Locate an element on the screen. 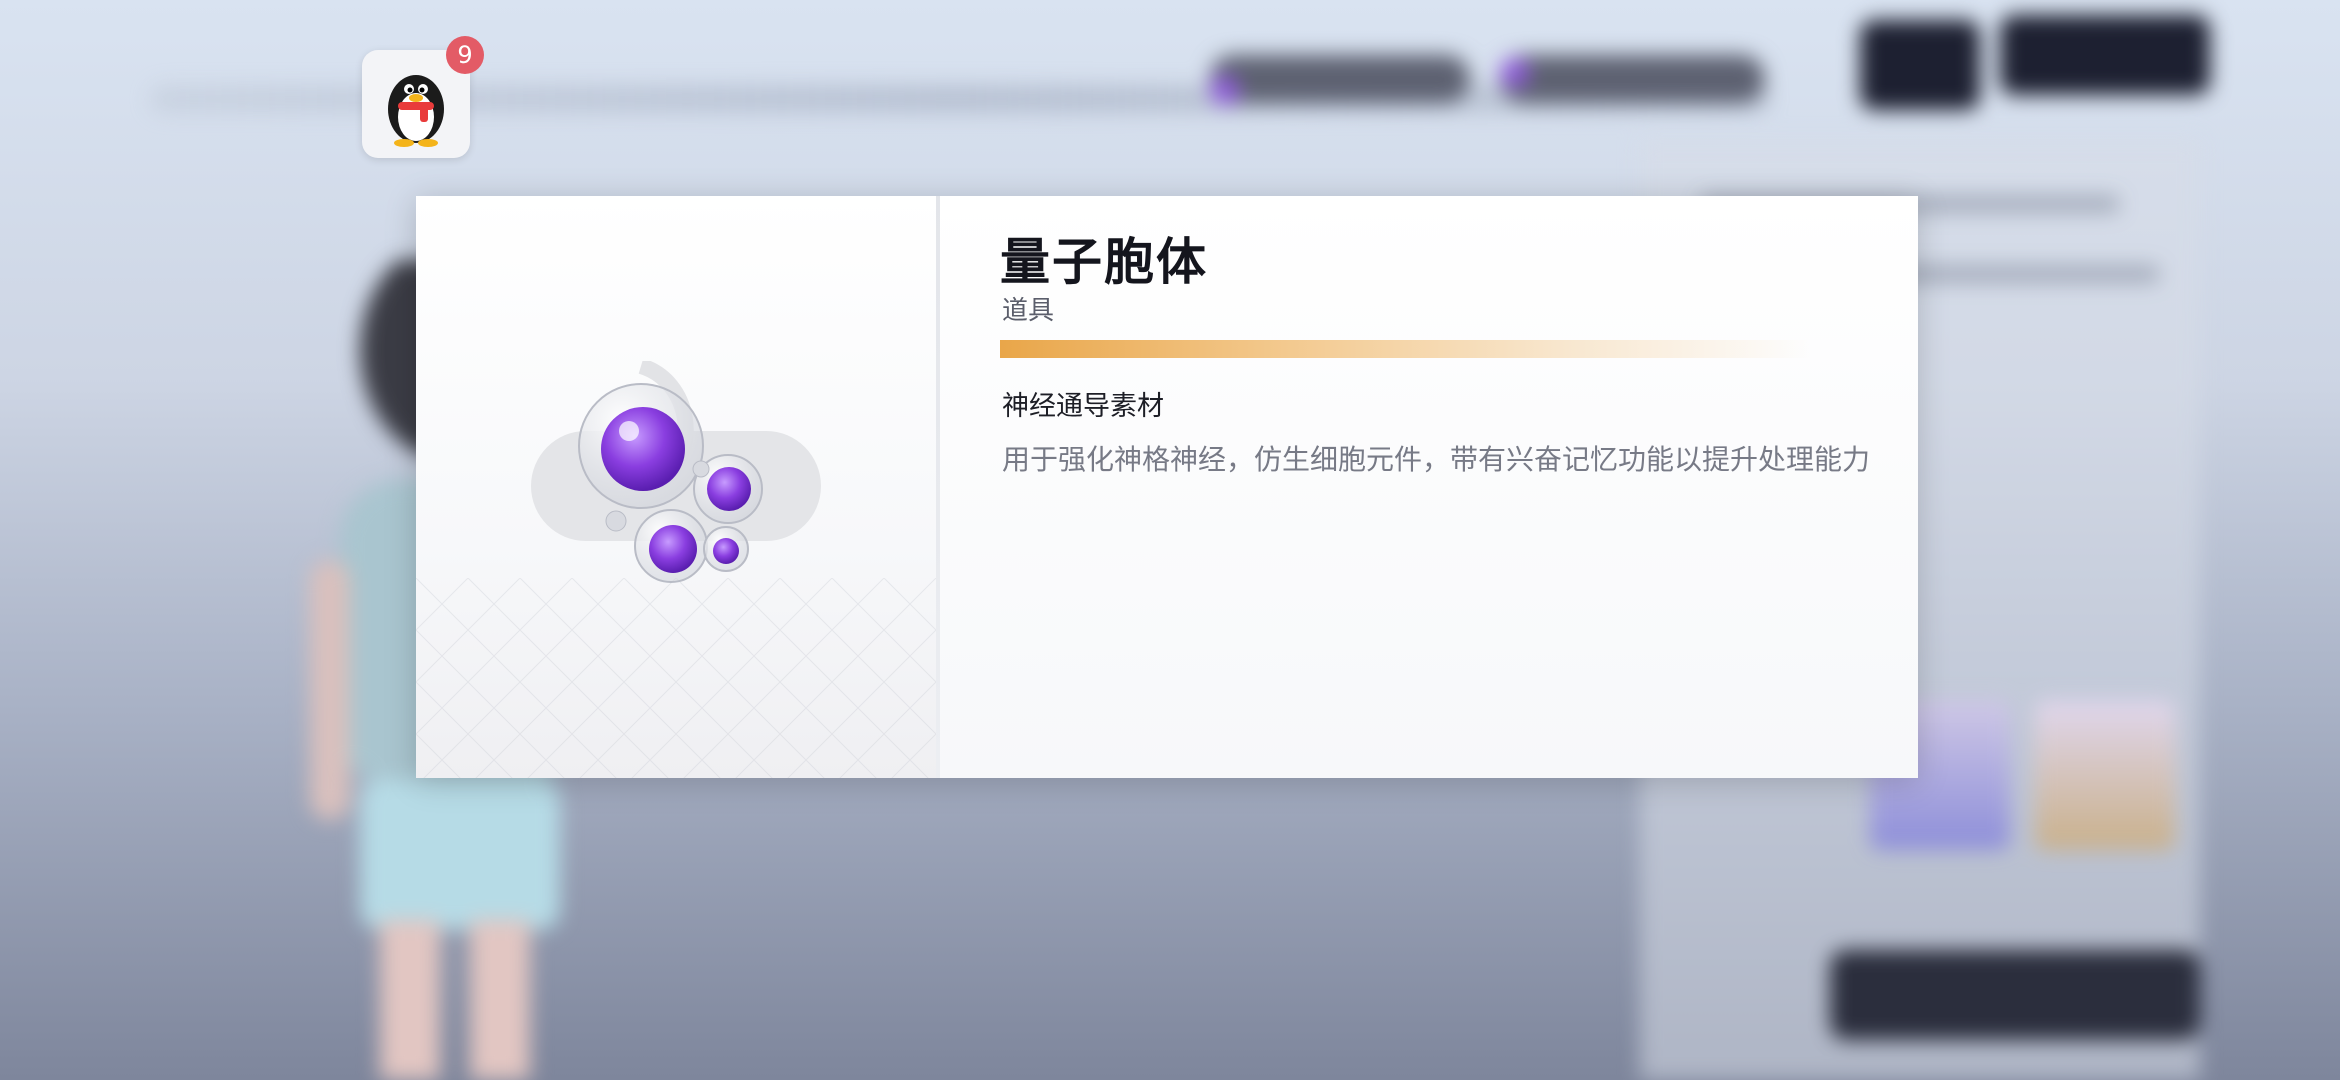  item-image-panel is located at coordinates (676, 487).